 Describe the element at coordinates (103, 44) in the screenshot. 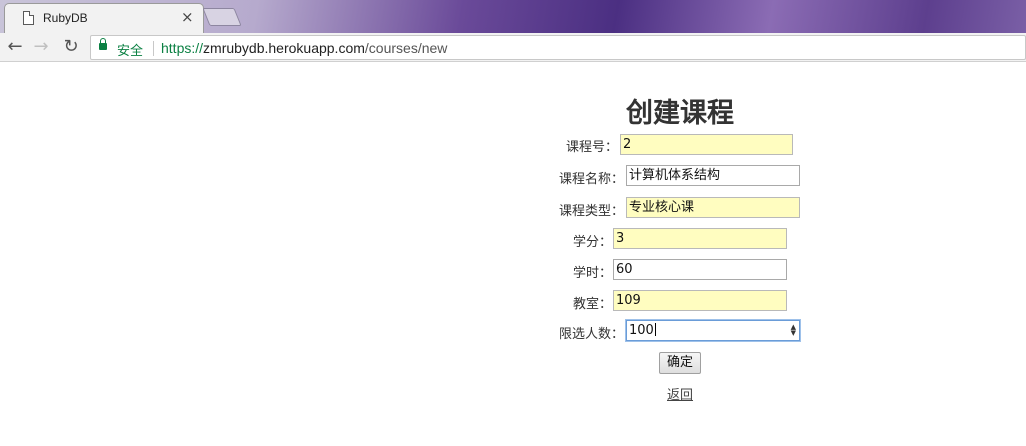

I see `lock-icon` at that location.